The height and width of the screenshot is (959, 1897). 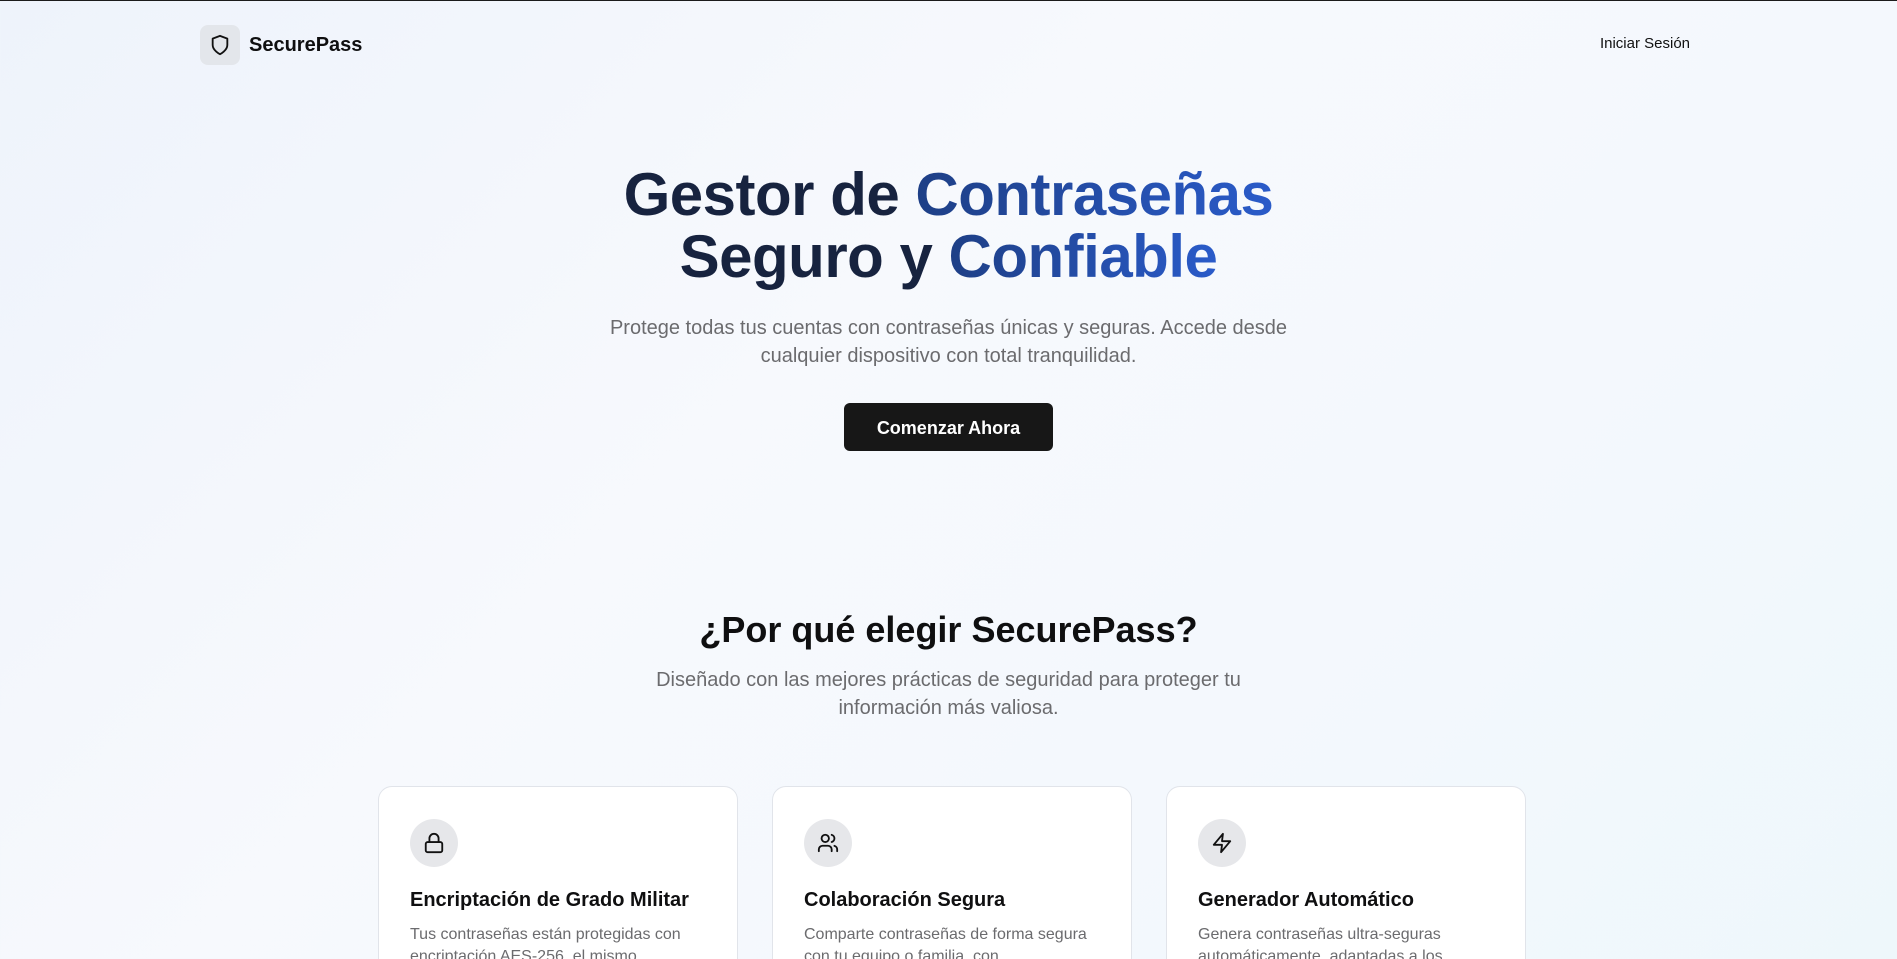 I want to click on hero-title-line2-dark: Seguro y, so click(x=814, y=256).